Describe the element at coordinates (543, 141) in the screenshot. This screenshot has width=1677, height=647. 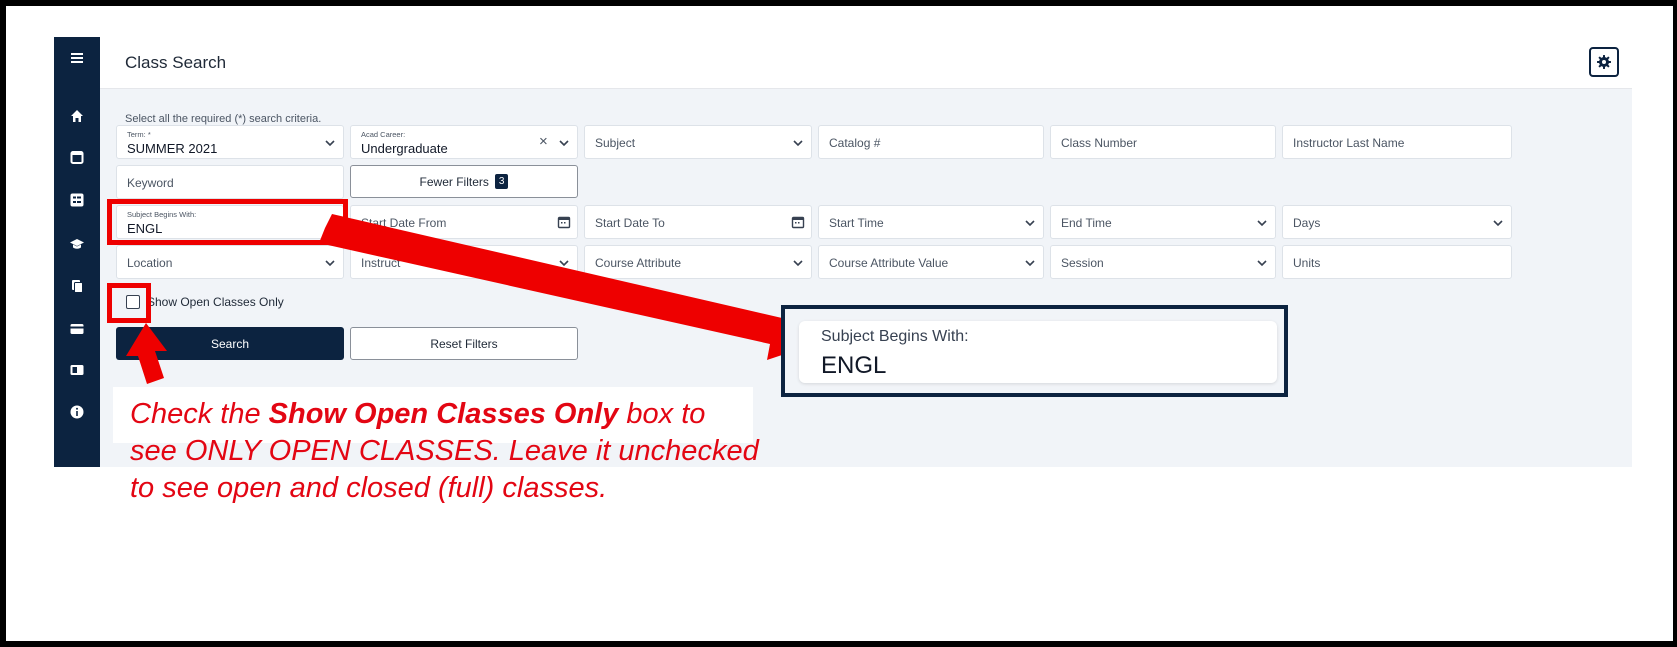
I see `clear-icon: ×` at that location.